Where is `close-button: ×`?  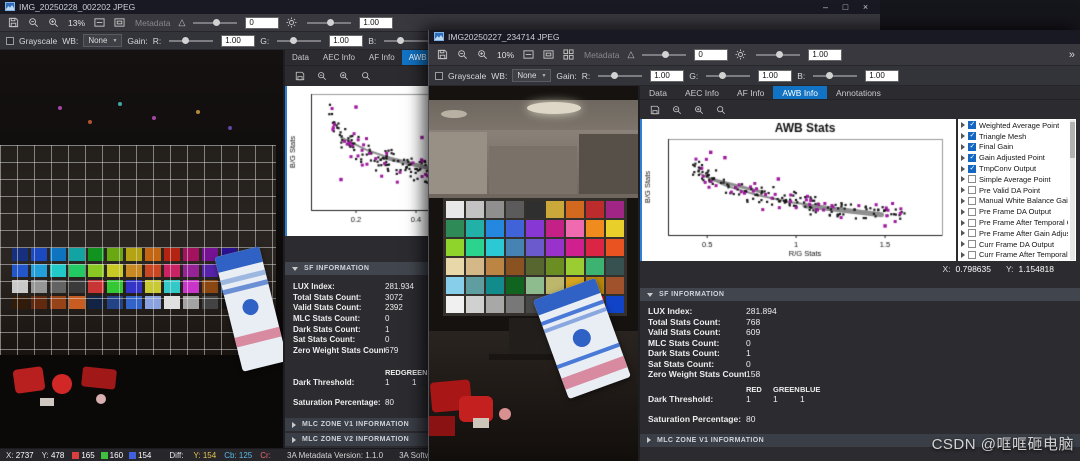 close-button: × is located at coordinates (865, 7).